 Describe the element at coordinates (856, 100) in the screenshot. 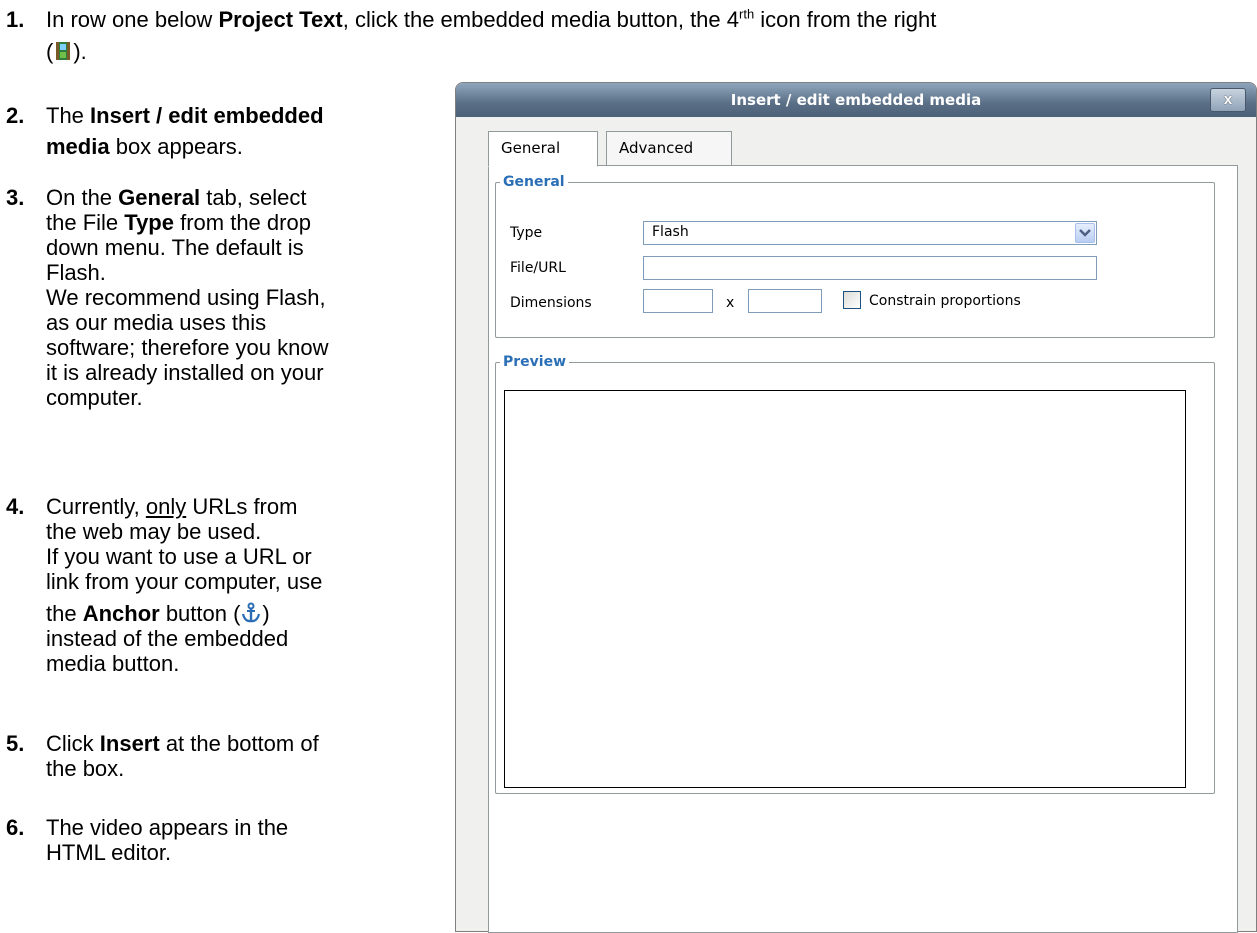

I see `dialog-title: Insert / edit embedded media` at that location.